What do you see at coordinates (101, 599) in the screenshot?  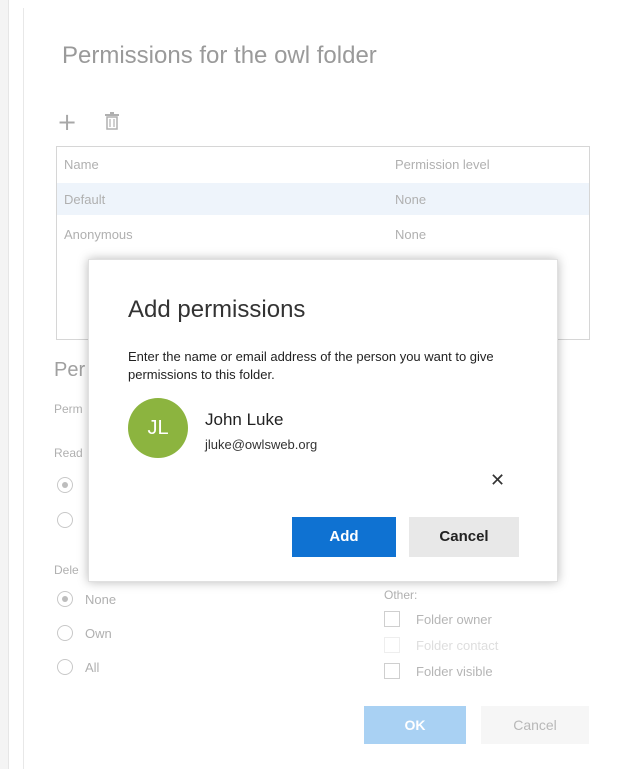 I see `delete-none-label: None` at bounding box center [101, 599].